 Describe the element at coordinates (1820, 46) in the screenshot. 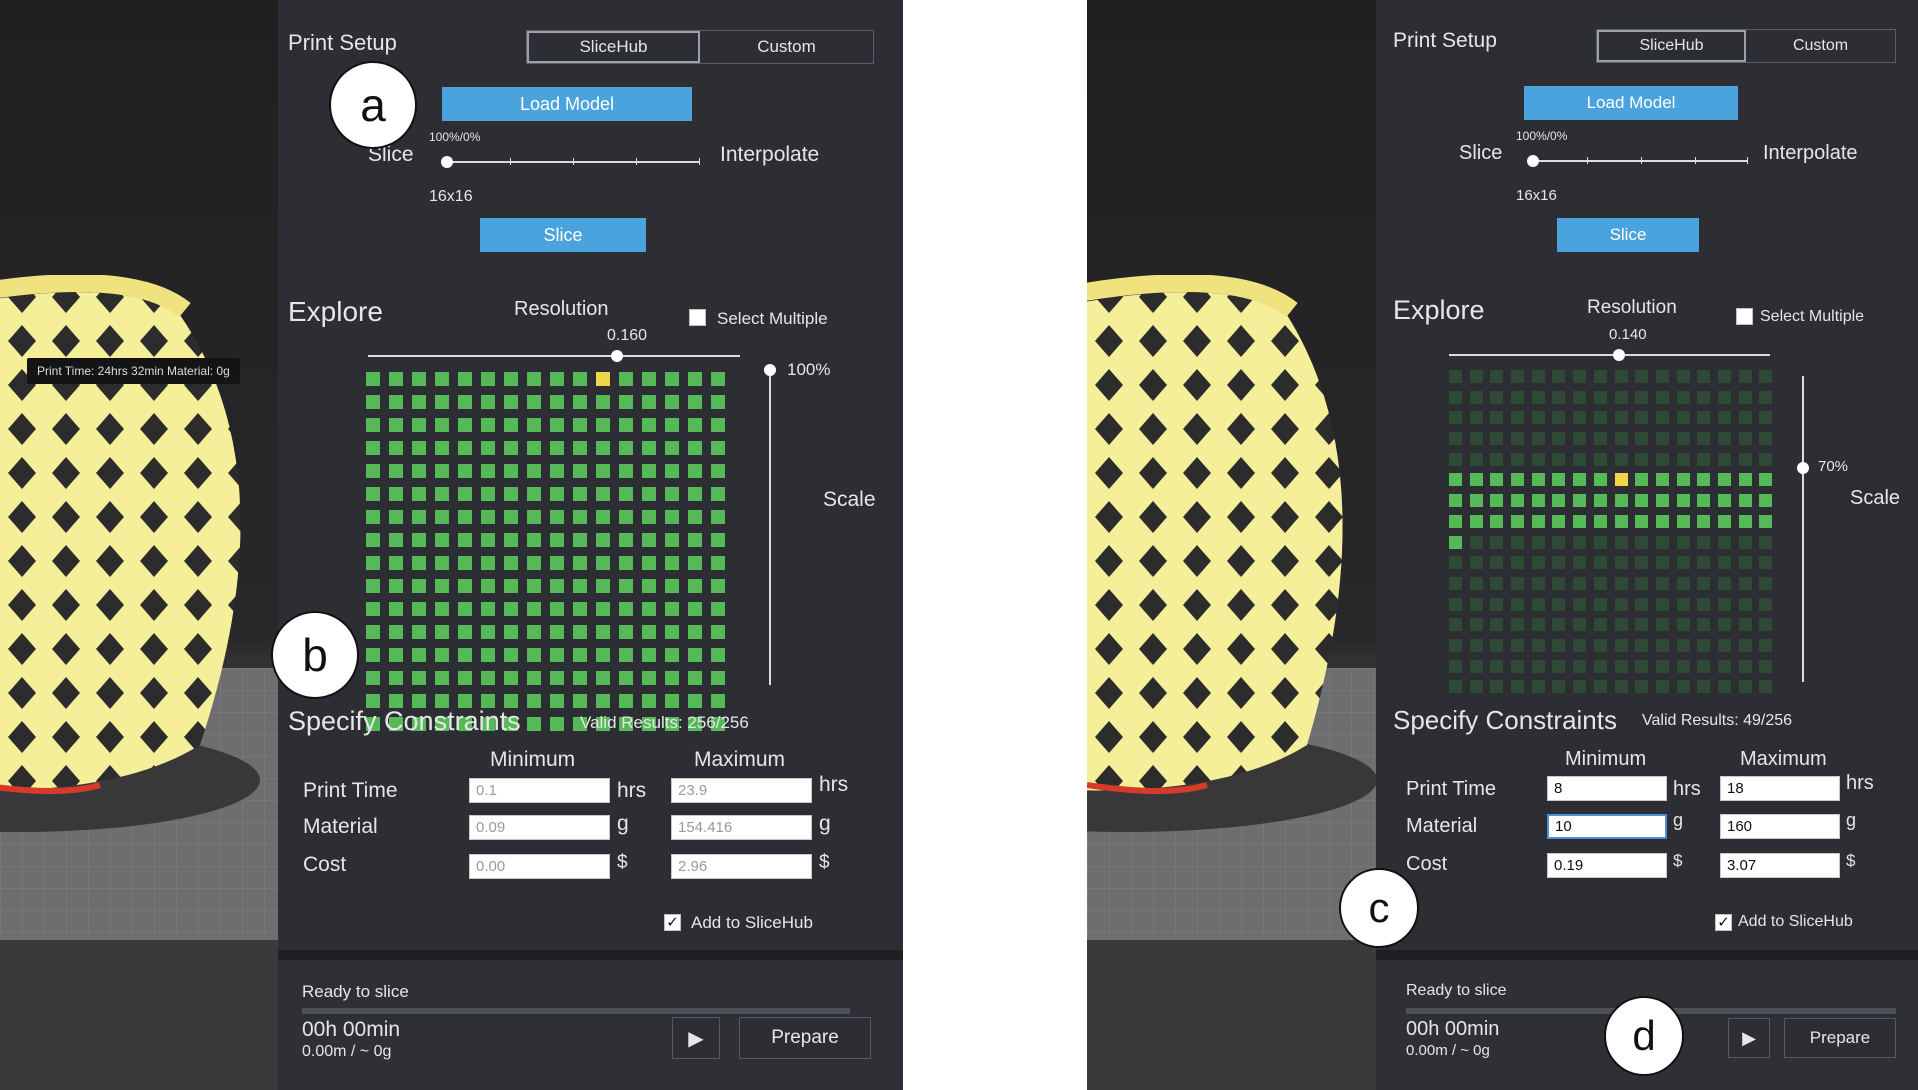

I see `tab-custom: Custom` at that location.